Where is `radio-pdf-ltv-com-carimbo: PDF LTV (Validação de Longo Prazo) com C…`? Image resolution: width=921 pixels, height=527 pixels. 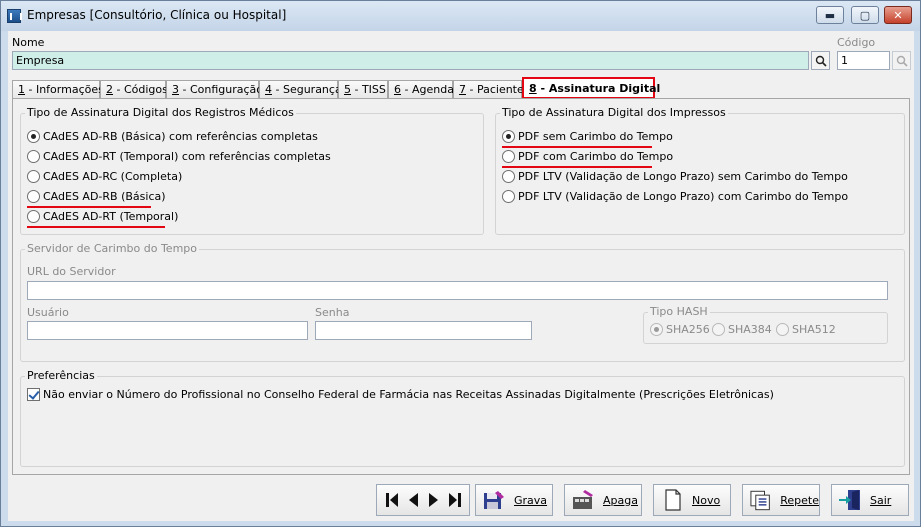 radio-pdf-ltv-com-carimbo: PDF LTV (Validação de Longo Prazo) com C… is located at coordinates (675, 196).